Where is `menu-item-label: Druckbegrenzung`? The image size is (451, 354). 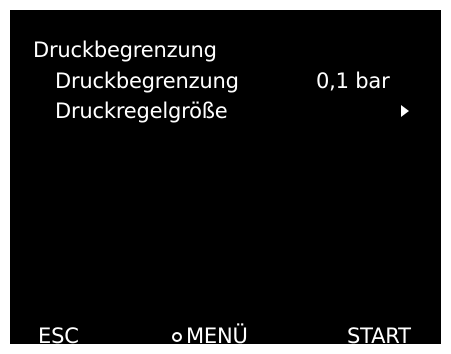 menu-item-label: Druckbegrenzung is located at coordinates (147, 81).